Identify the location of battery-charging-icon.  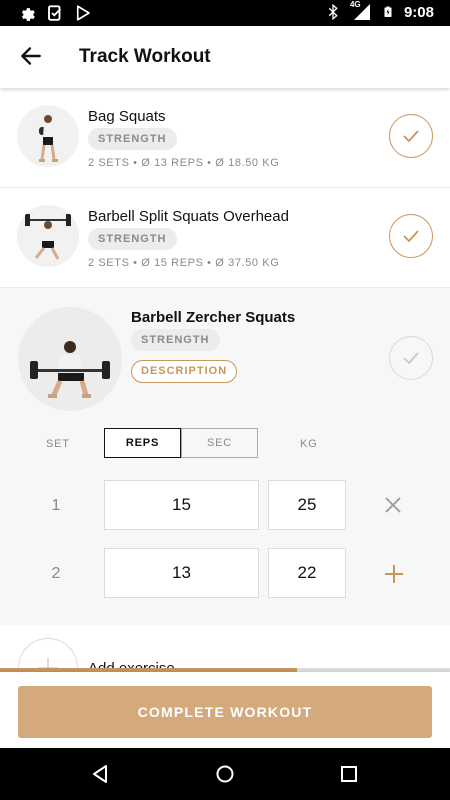
(388, 11).